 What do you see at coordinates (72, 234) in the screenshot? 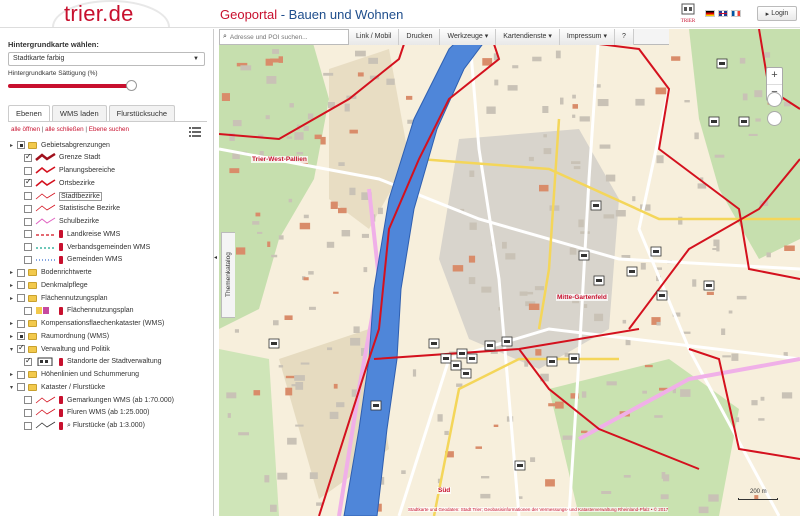
I see `tree-layer-row: Landkreise WMS` at bounding box center [72, 234].